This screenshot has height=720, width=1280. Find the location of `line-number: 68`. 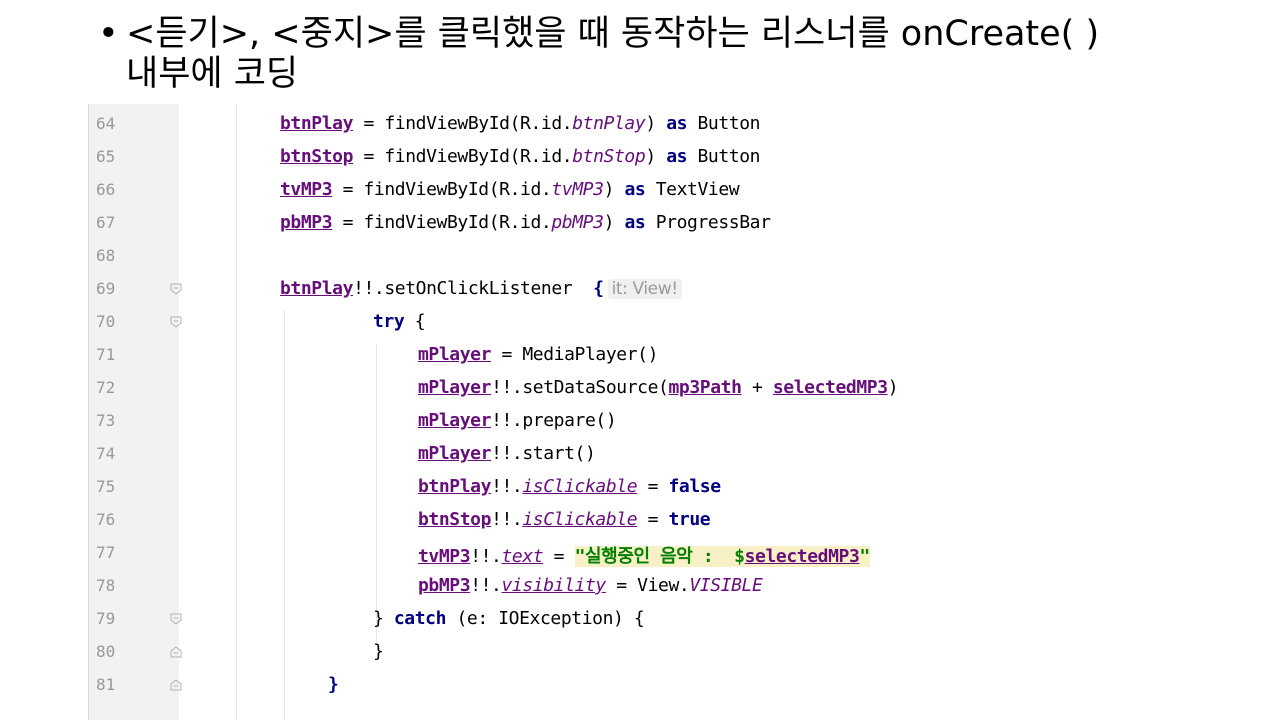

line-number: 68 is located at coordinates (106, 255).